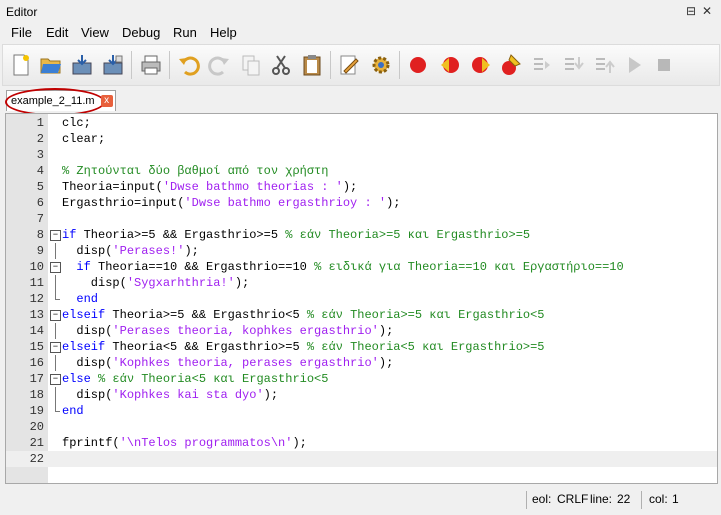 The height and width of the screenshot is (515, 721). I want to click on string-token: 'Sygxarhthria!', so click(180, 283).